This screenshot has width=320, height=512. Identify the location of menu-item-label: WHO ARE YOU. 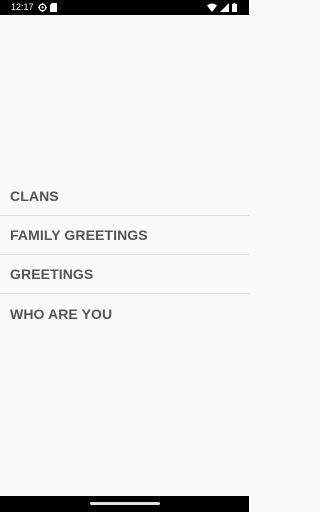
(61, 313).